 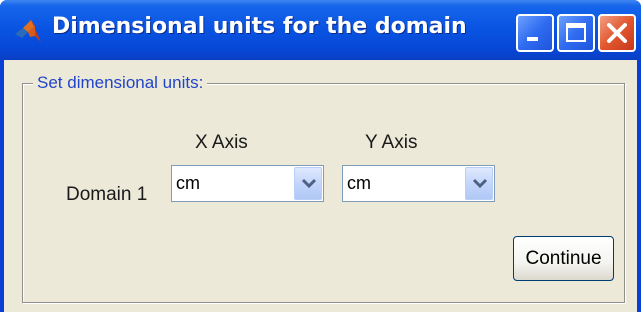 I want to click on groupbox-legend: Set dimensional units:, so click(x=120, y=83).